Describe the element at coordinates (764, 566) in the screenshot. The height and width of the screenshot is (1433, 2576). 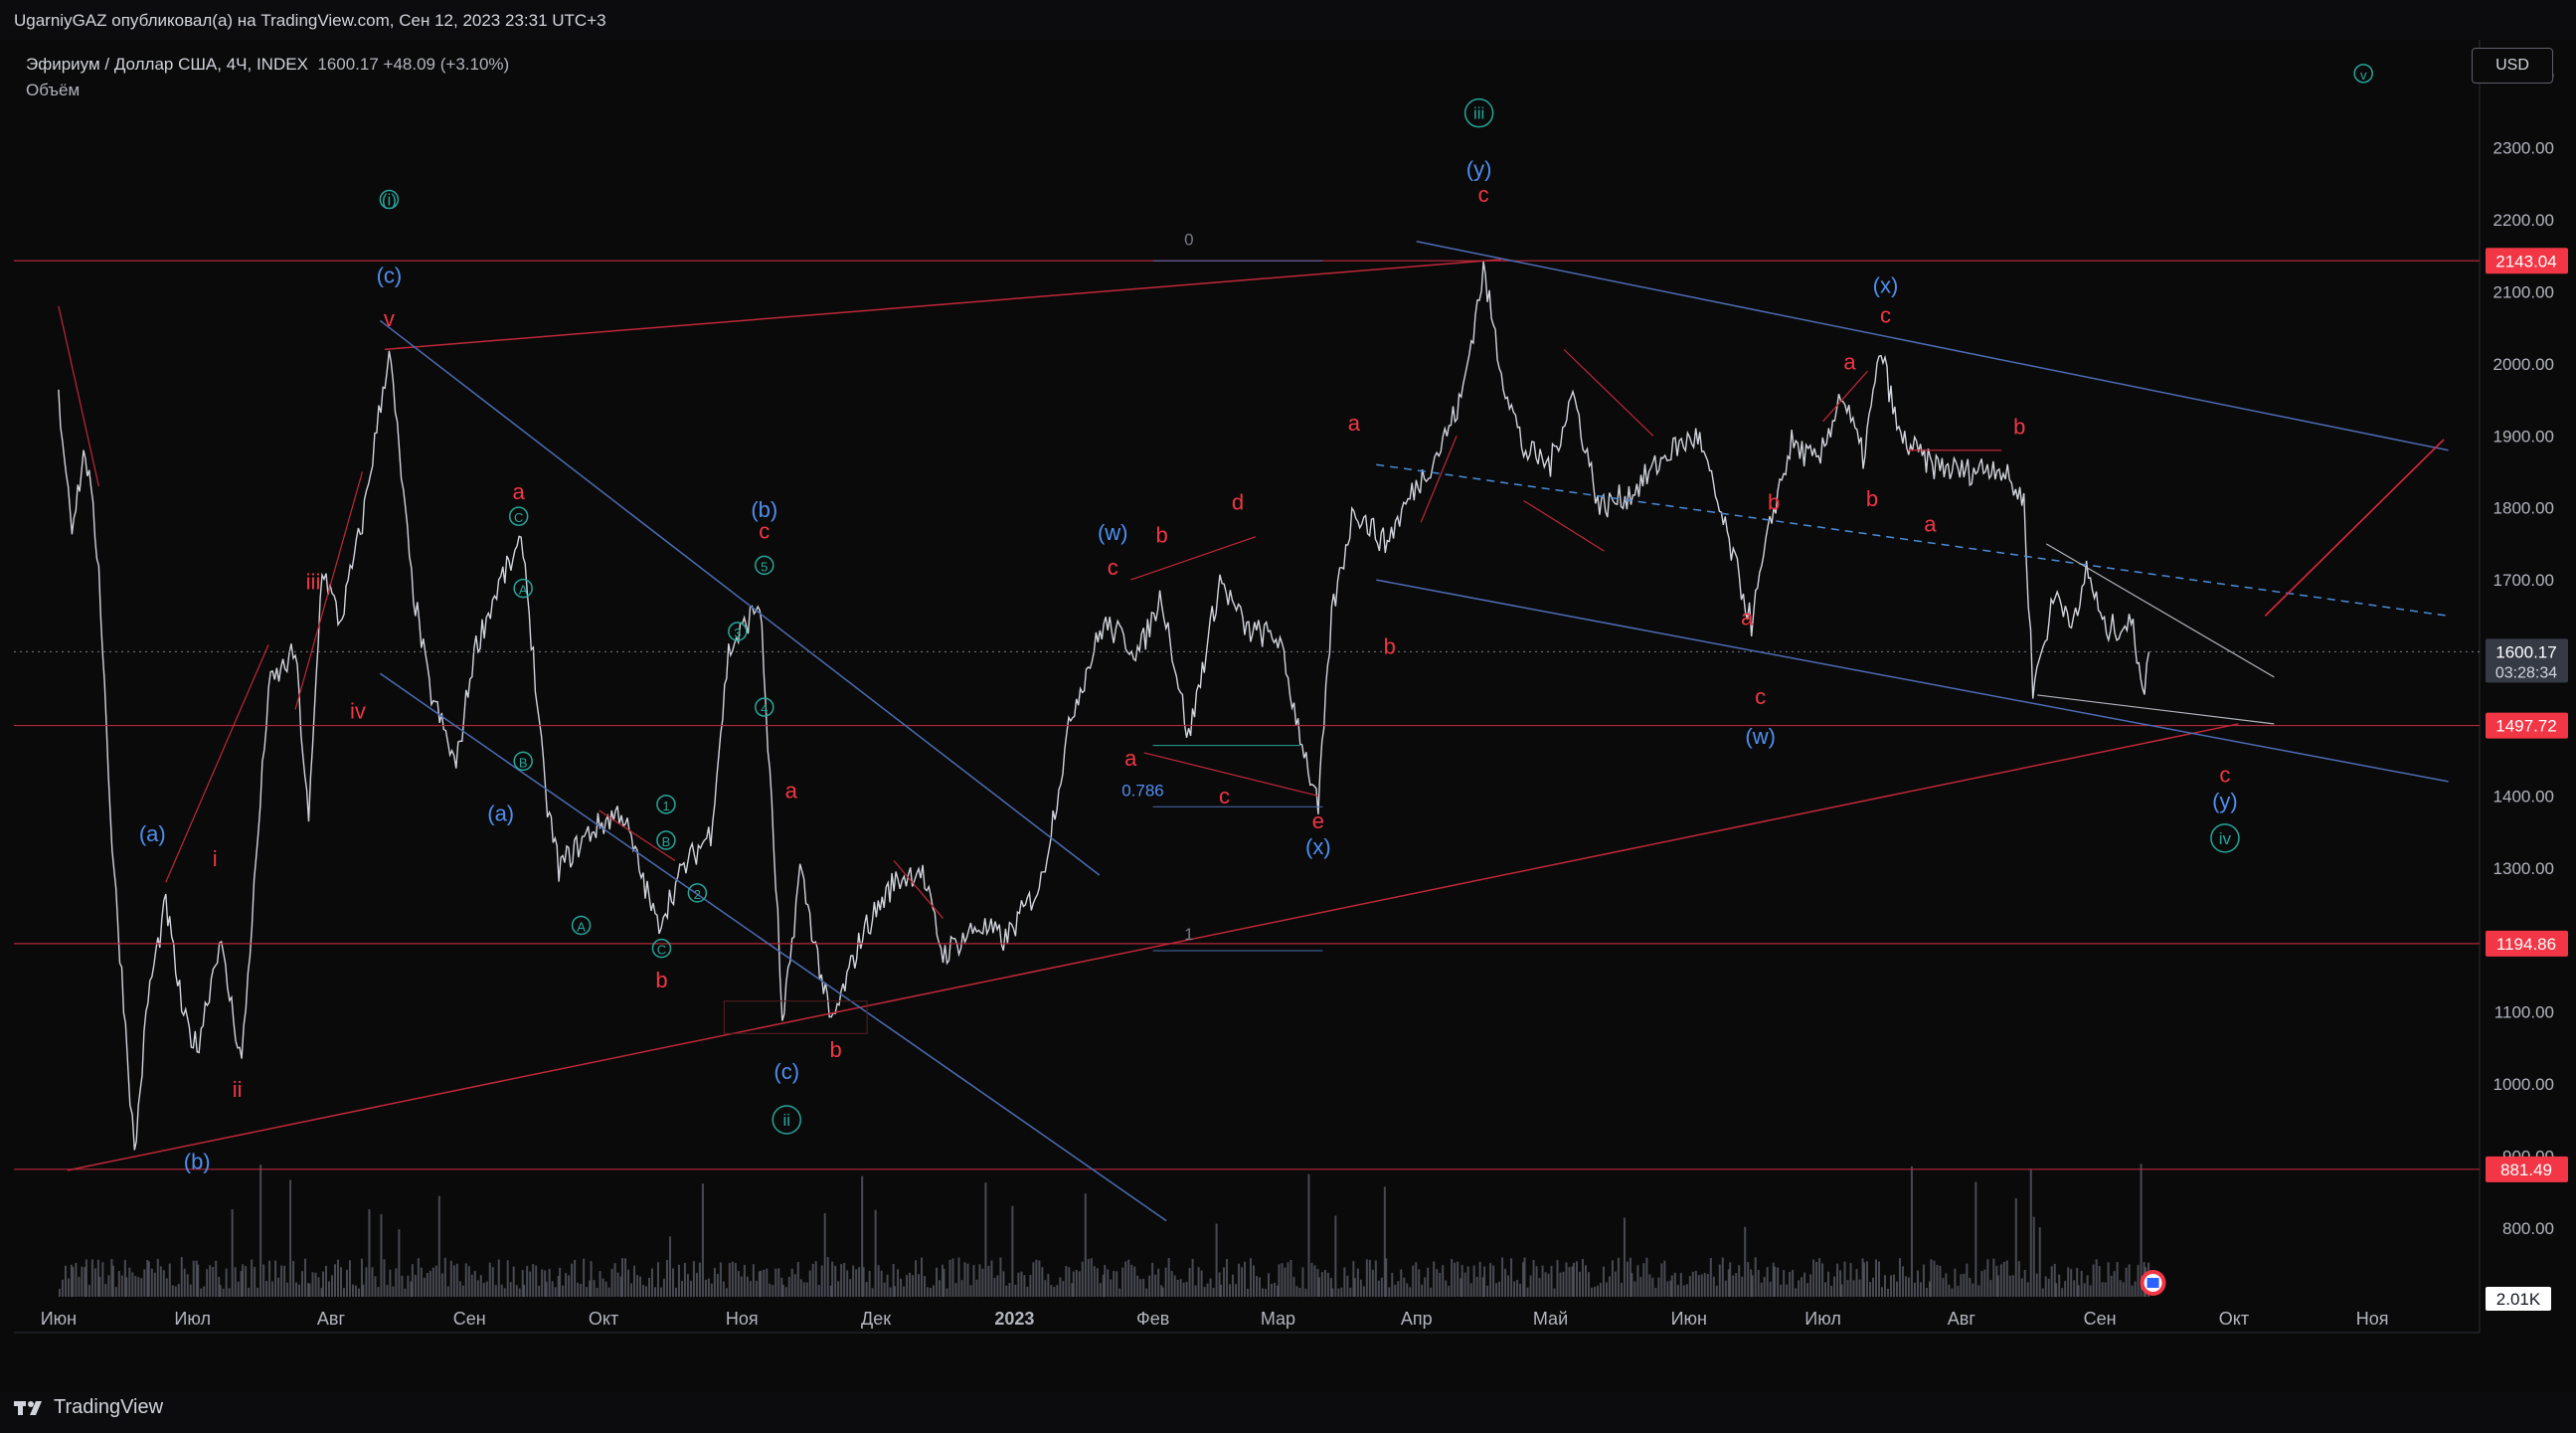
I see `wave-label: 5` at that location.